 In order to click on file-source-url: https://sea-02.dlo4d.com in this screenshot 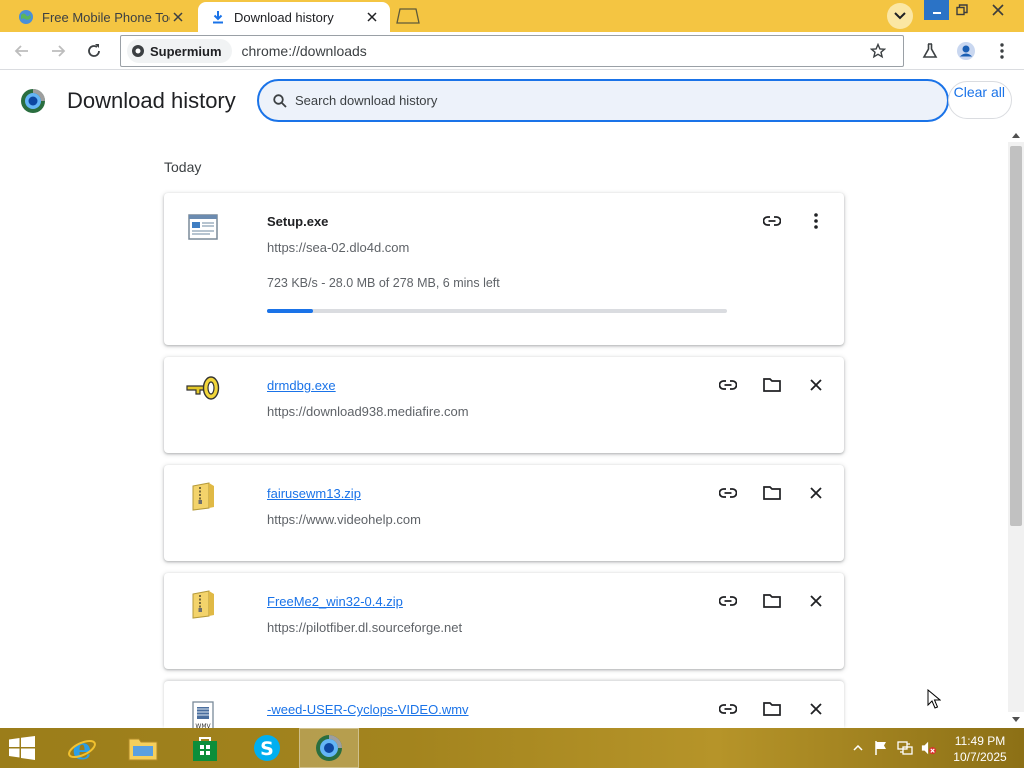, I will do `click(338, 247)`.